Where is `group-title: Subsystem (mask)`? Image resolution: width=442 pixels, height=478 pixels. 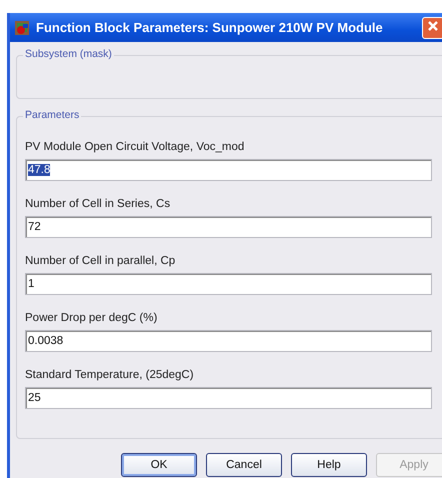
group-title: Subsystem (mask) is located at coordinates (68, 54).